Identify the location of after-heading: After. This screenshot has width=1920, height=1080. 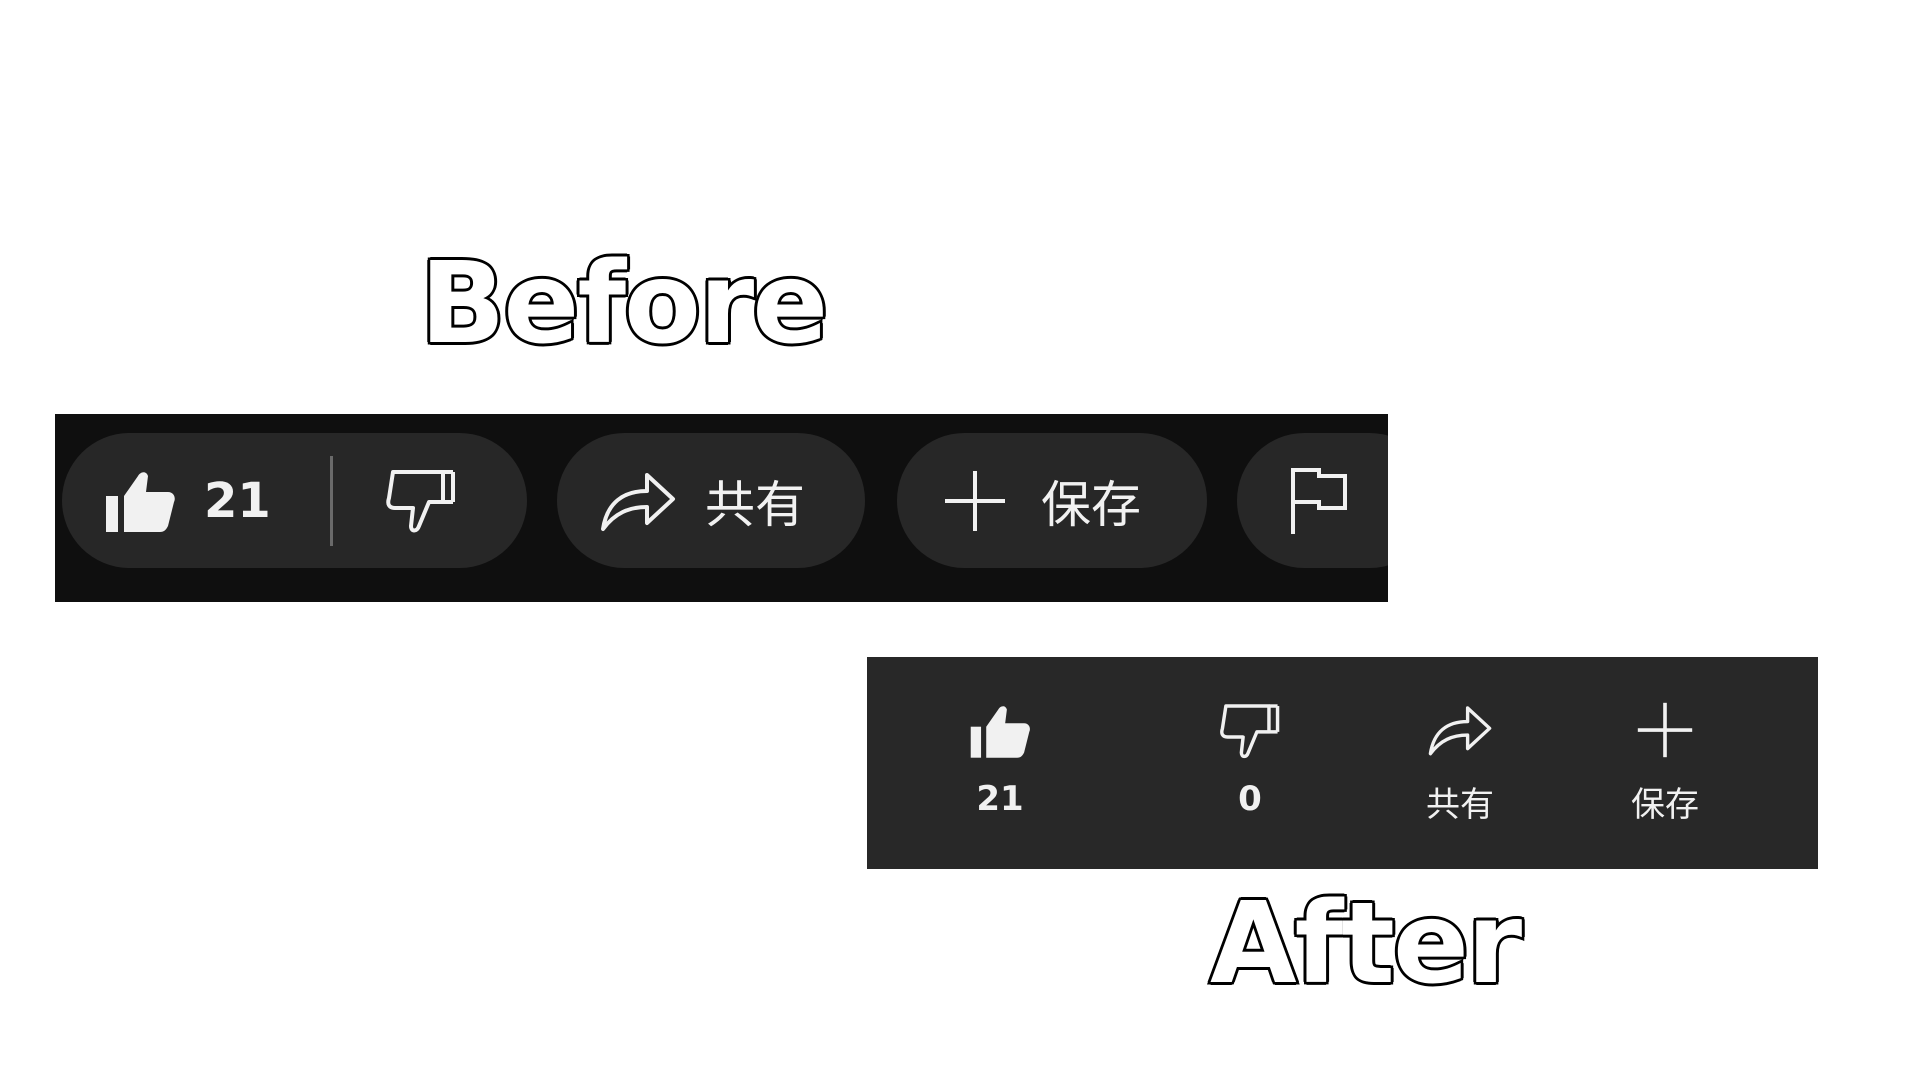
(1365, 944).